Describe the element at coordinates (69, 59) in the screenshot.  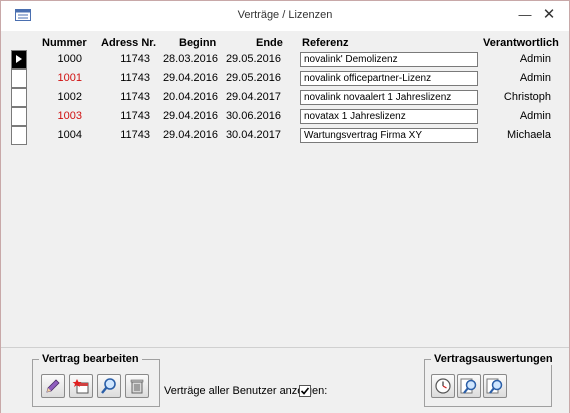
I see `cell-nummer: 1000` at that location.